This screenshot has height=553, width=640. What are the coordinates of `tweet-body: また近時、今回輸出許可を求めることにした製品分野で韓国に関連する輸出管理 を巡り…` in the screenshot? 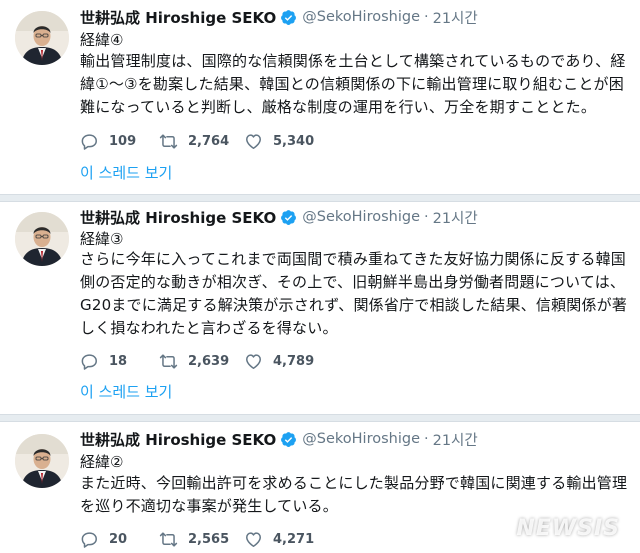 It's located at (354, 495).